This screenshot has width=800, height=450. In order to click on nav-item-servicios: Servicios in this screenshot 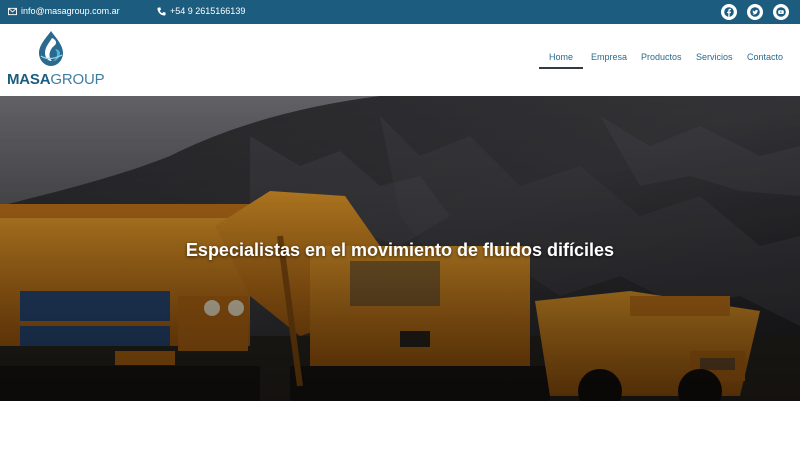, I will do `click(714, 57)`.